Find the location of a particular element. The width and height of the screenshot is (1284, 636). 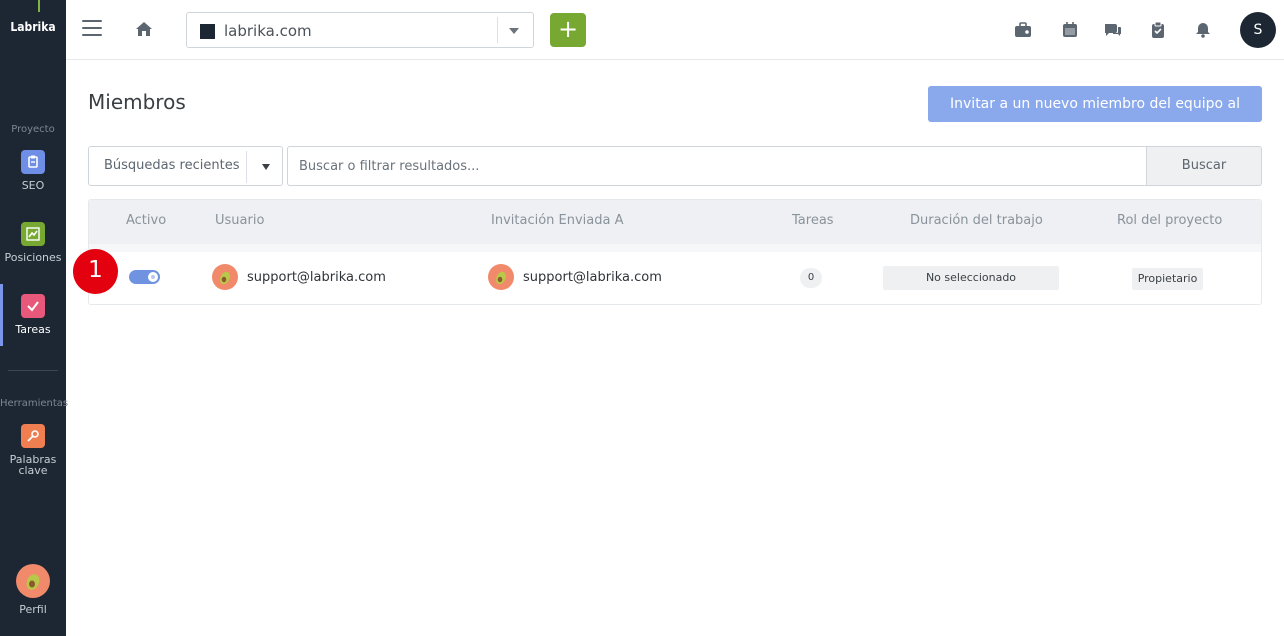

bell-icon is located at coordinates (1203, 30).